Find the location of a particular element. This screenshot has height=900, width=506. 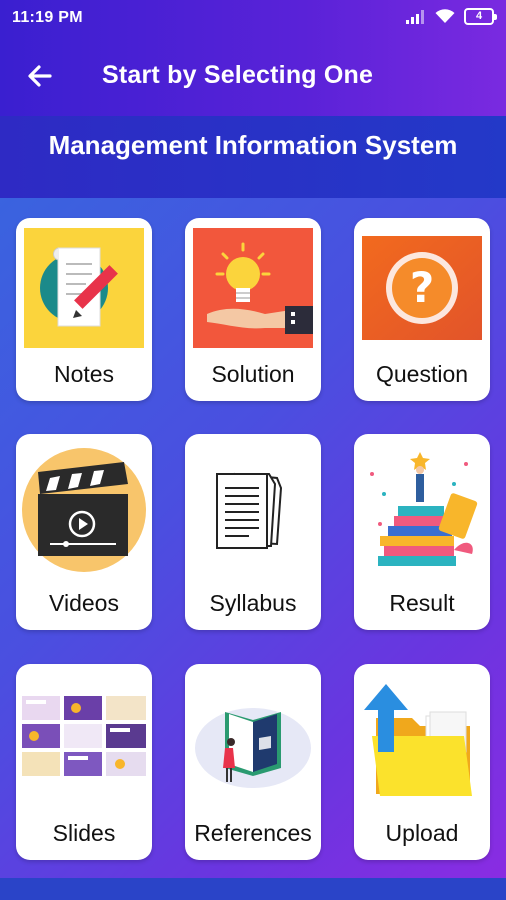

signal-icon is located at coordinates (415, 16).